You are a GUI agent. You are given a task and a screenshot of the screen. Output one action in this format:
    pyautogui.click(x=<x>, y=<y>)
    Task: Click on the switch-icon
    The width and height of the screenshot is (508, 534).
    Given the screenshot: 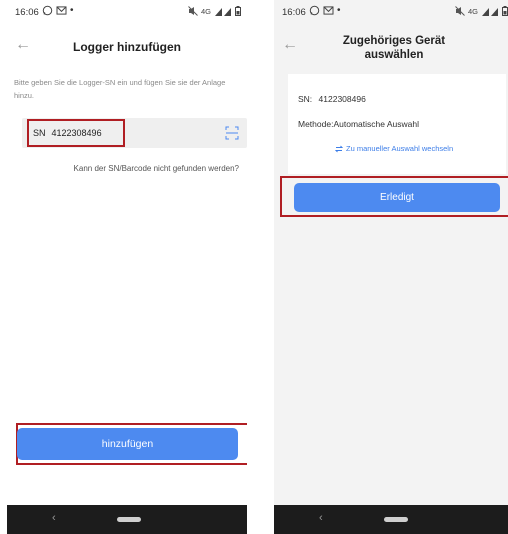 What is the action you would take?
    pyautogui.click(x=339, y=148)
    